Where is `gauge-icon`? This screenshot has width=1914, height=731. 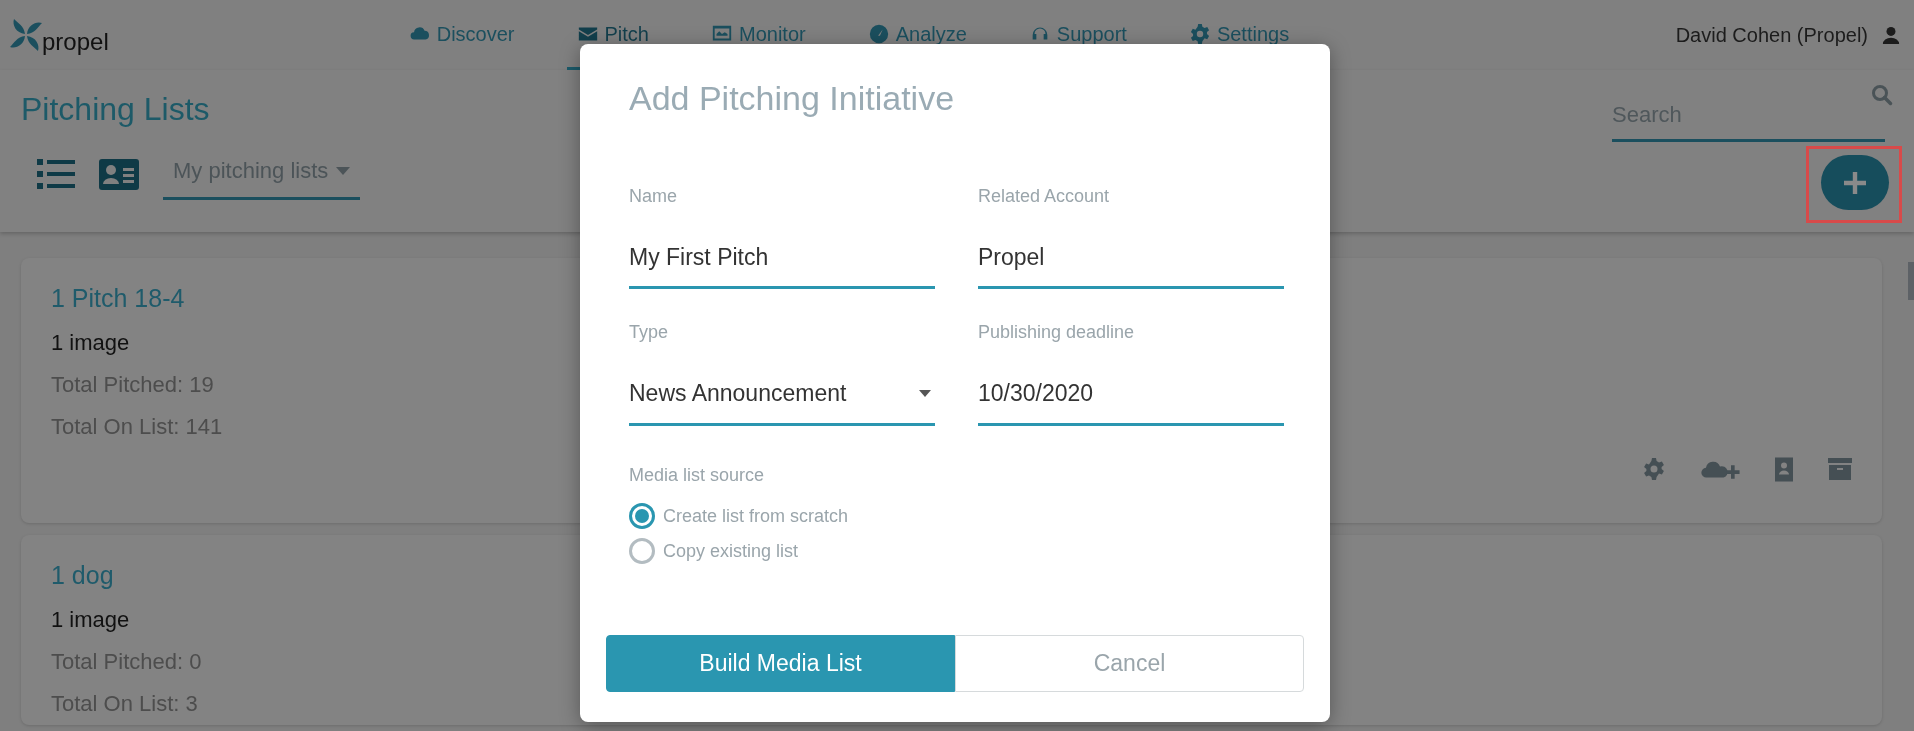
gauge-icon is located at coordinates (878, 33).